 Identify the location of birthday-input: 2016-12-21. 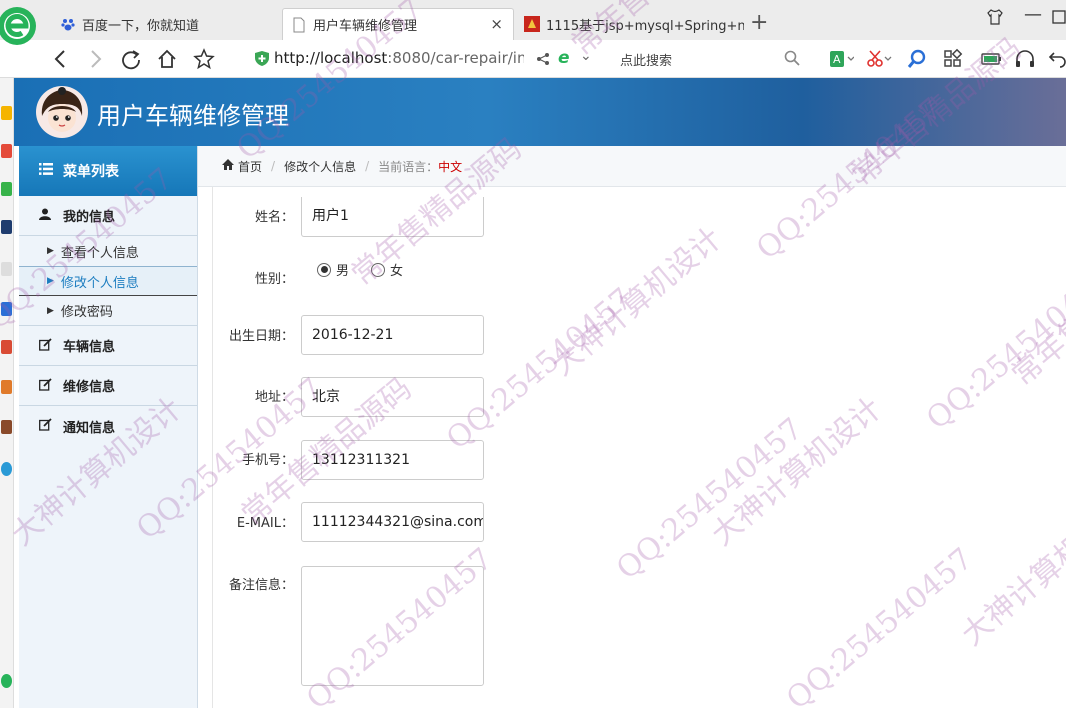
(392, 335).